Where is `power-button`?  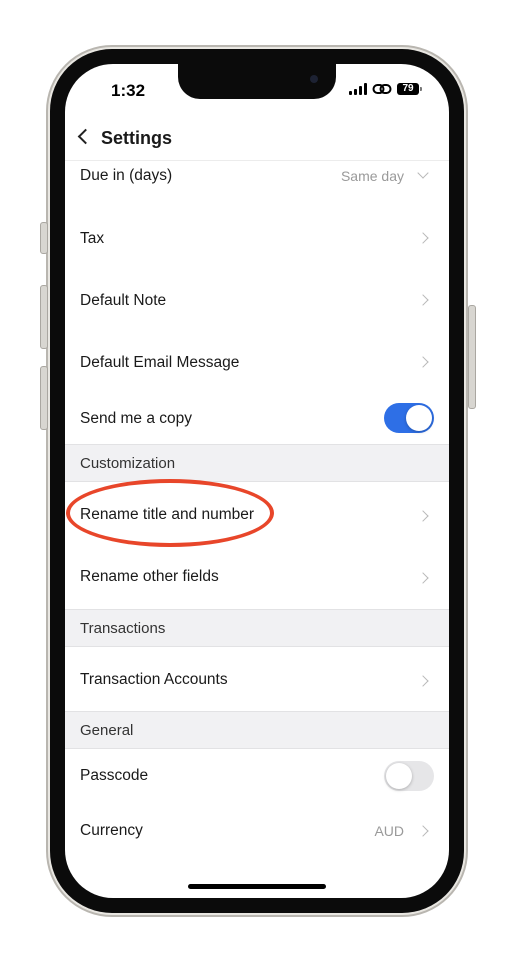
power-button is located at coordinates (472, 357).